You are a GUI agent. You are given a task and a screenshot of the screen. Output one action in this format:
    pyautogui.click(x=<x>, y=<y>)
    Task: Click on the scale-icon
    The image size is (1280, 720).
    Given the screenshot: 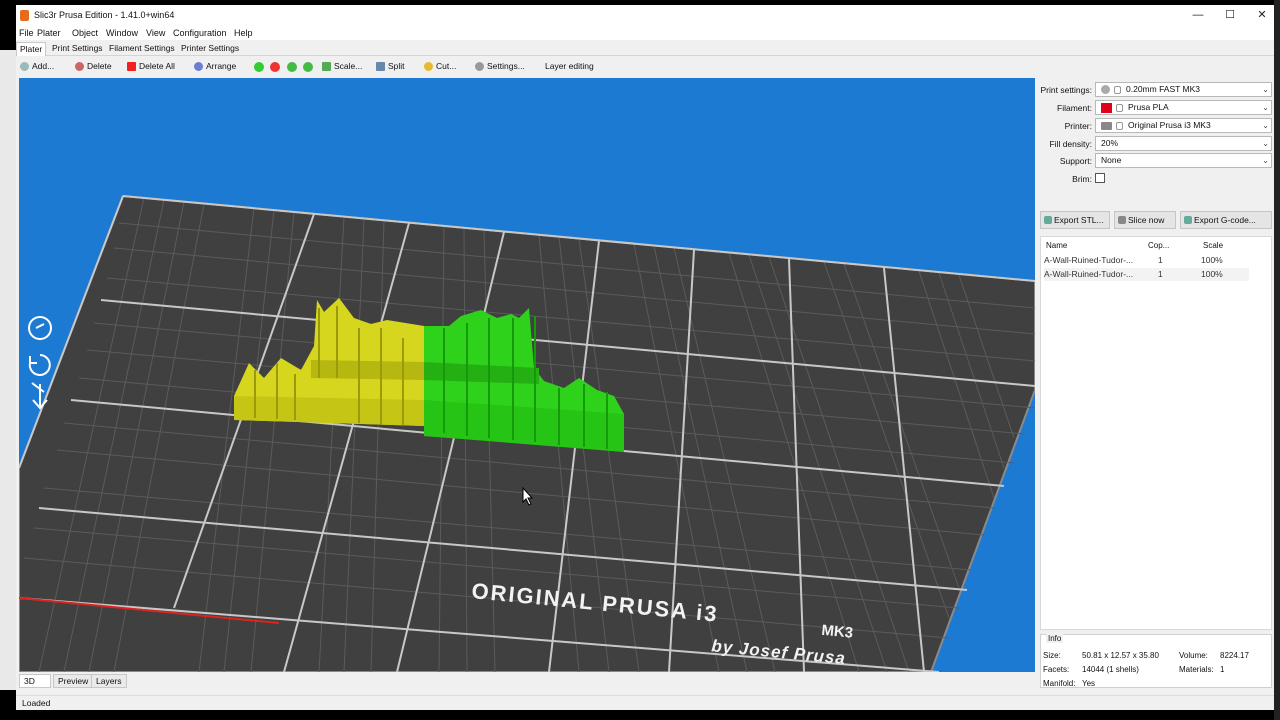 What is the action you would take?
    pyautogui.click(x=326, y=66)
    